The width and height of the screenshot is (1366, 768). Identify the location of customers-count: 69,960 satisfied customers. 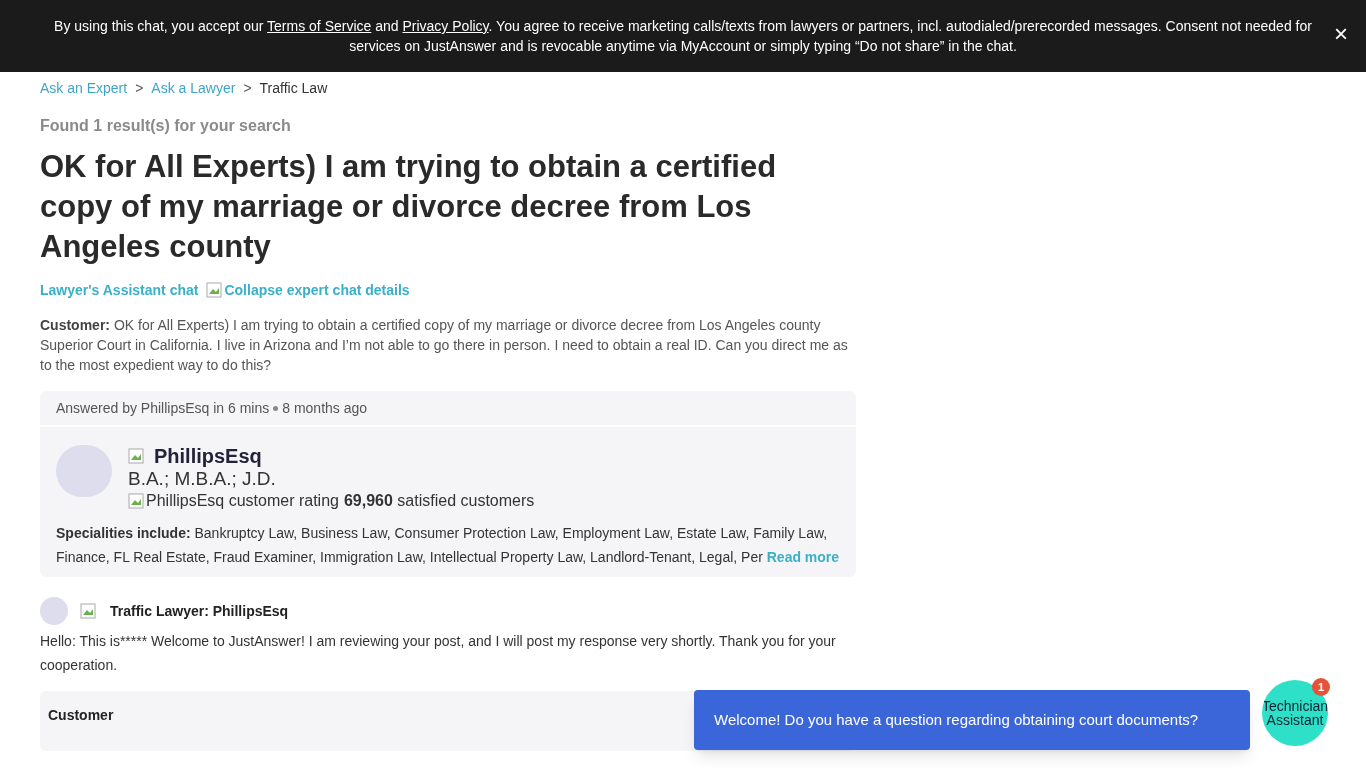
(439, 501).